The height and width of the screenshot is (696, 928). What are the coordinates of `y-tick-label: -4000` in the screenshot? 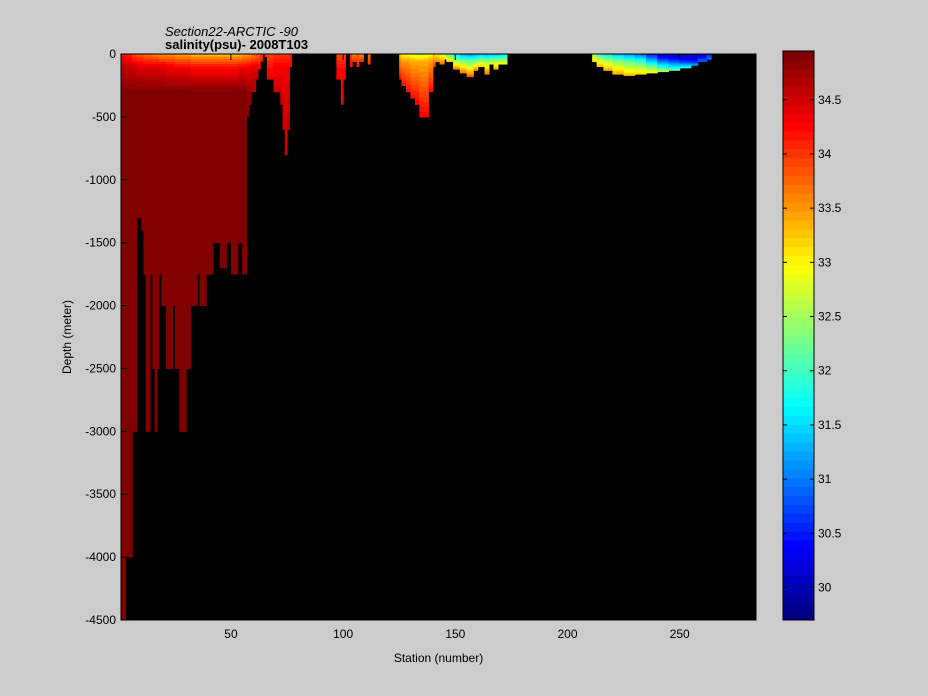 It's located at (100, 557).